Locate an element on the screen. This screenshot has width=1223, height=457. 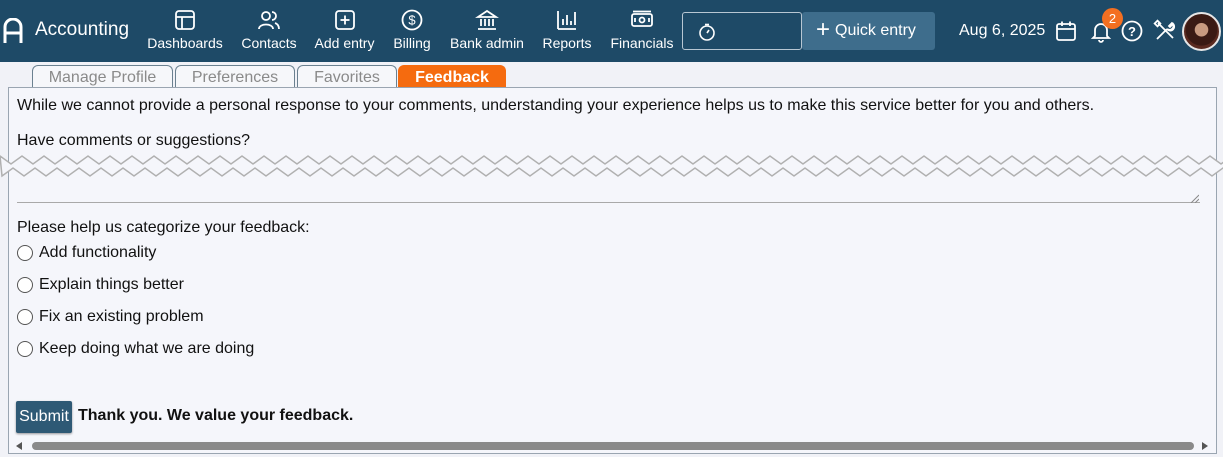
radio-explain-things-better: Explain things better is located at coordinates (100, 285).